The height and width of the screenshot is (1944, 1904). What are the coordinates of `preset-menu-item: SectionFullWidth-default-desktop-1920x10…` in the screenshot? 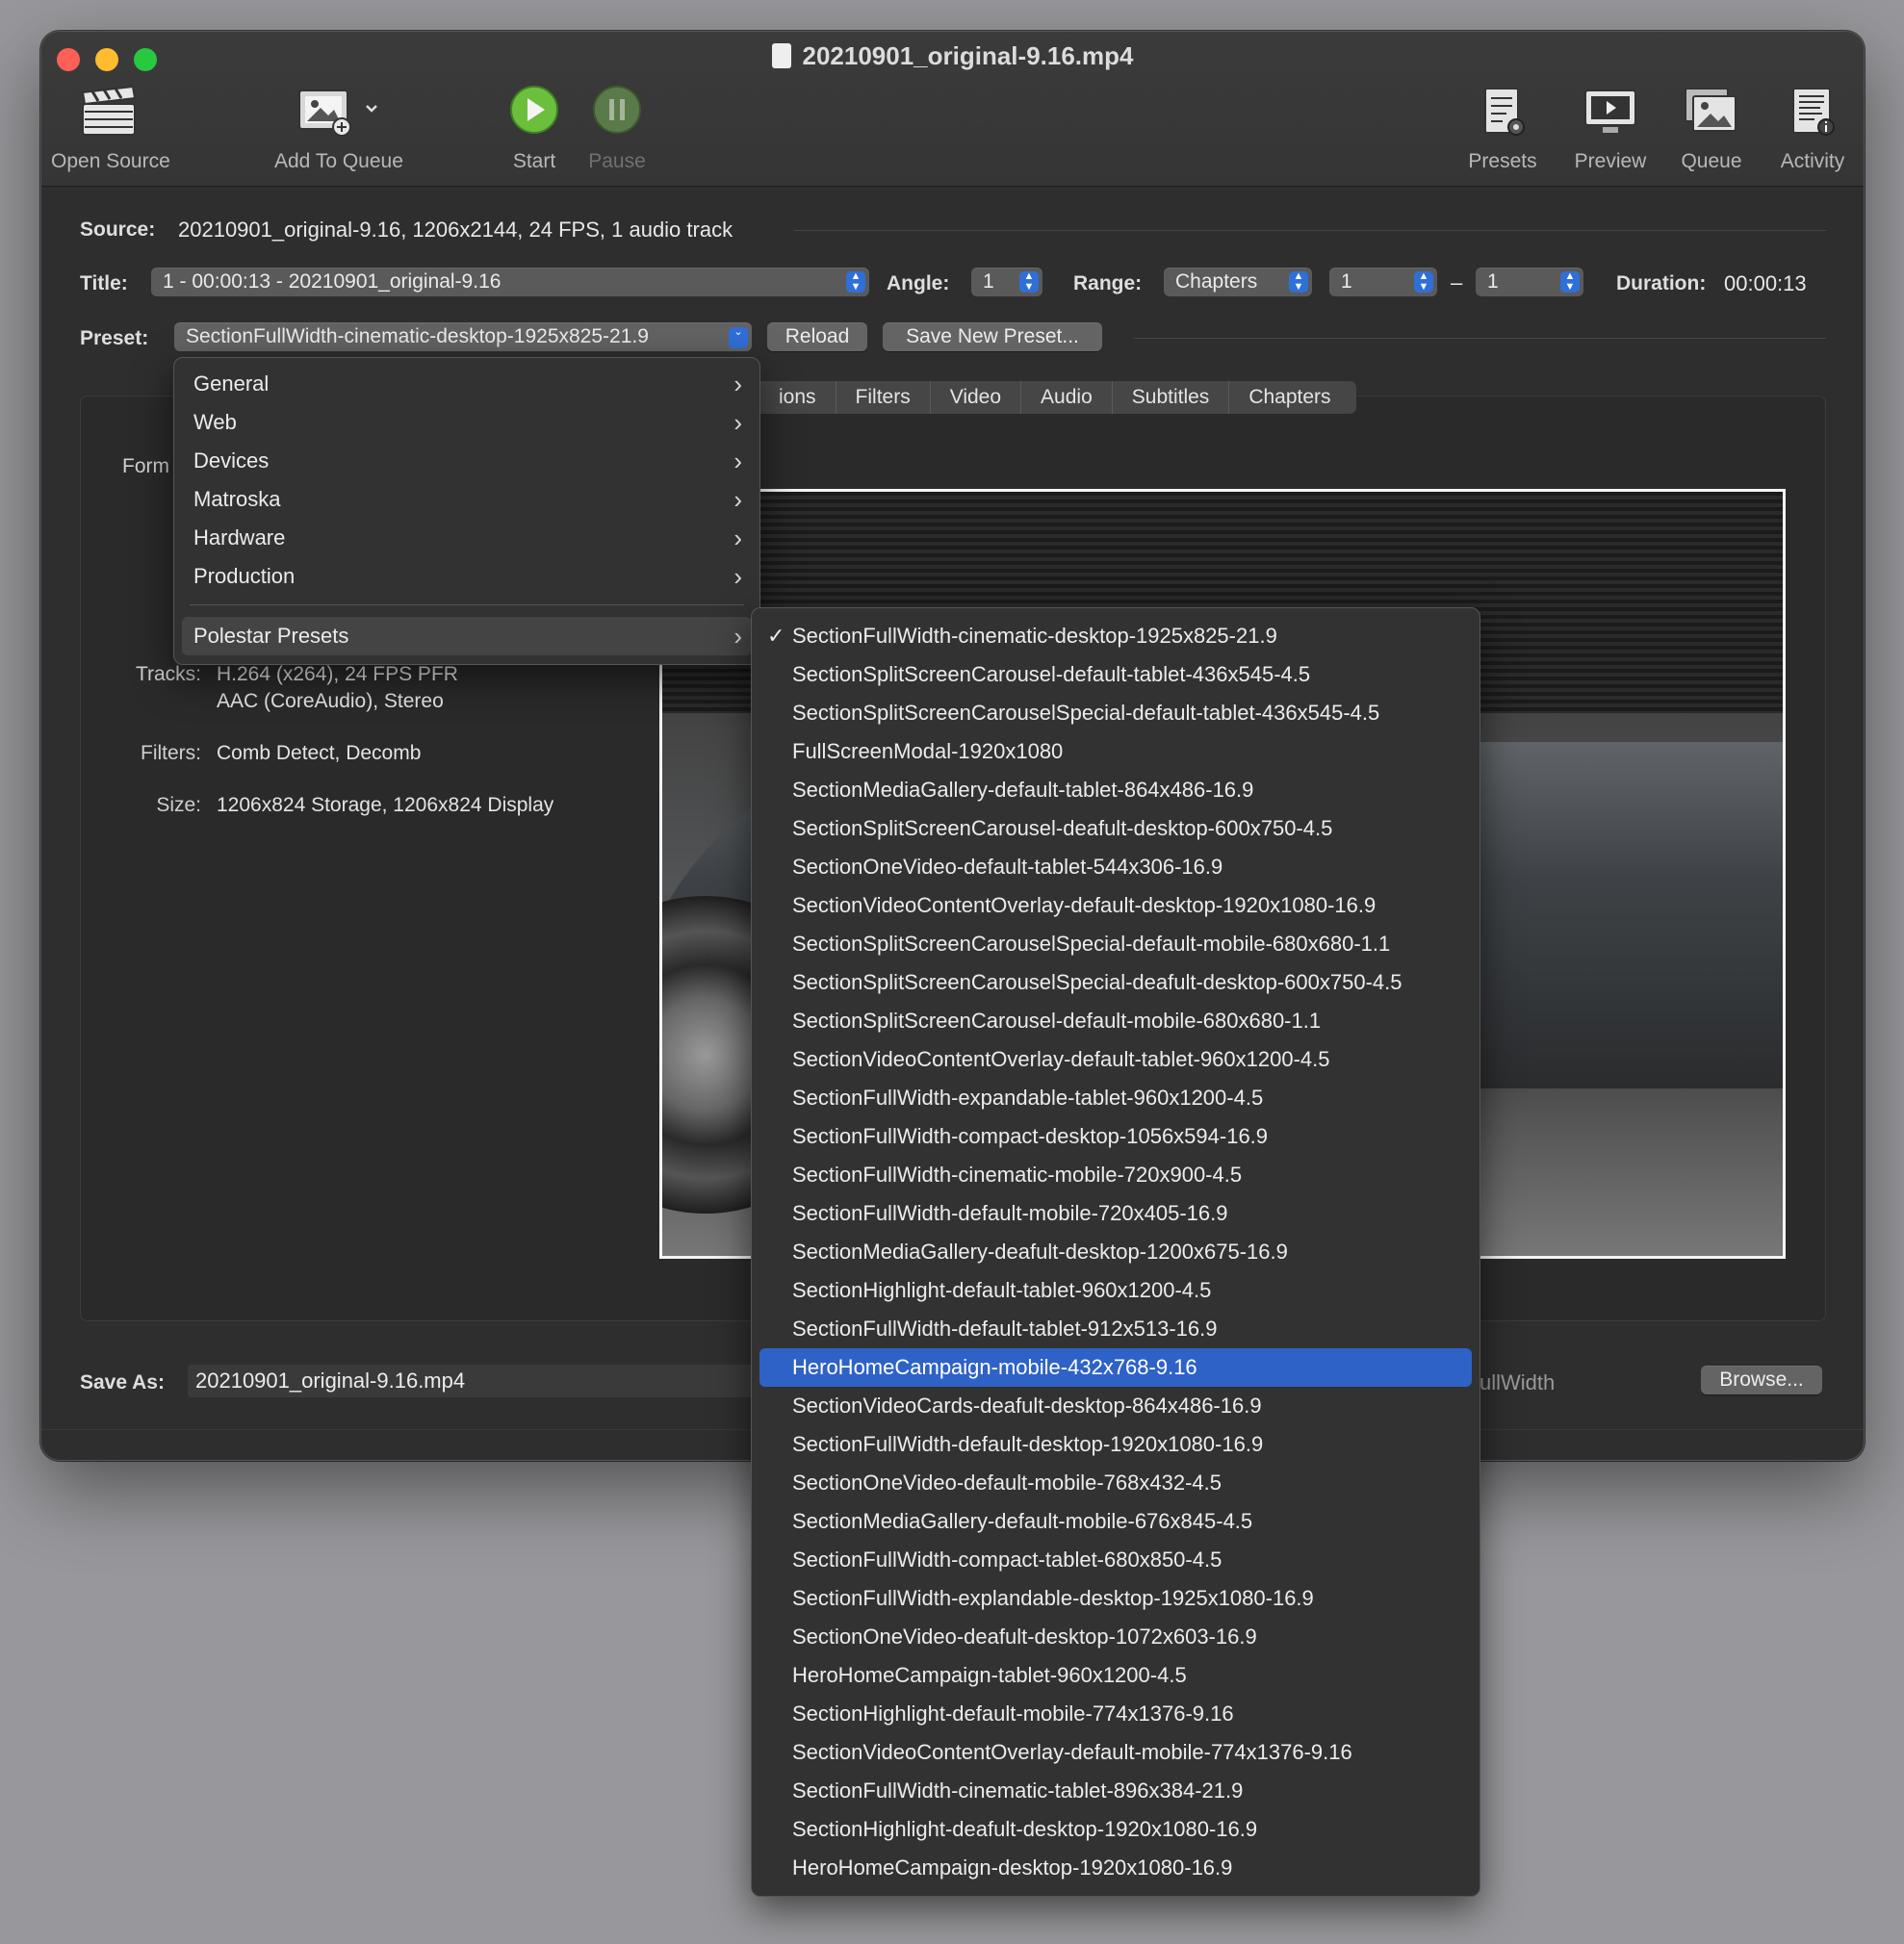 It's located at (1116, 1445).